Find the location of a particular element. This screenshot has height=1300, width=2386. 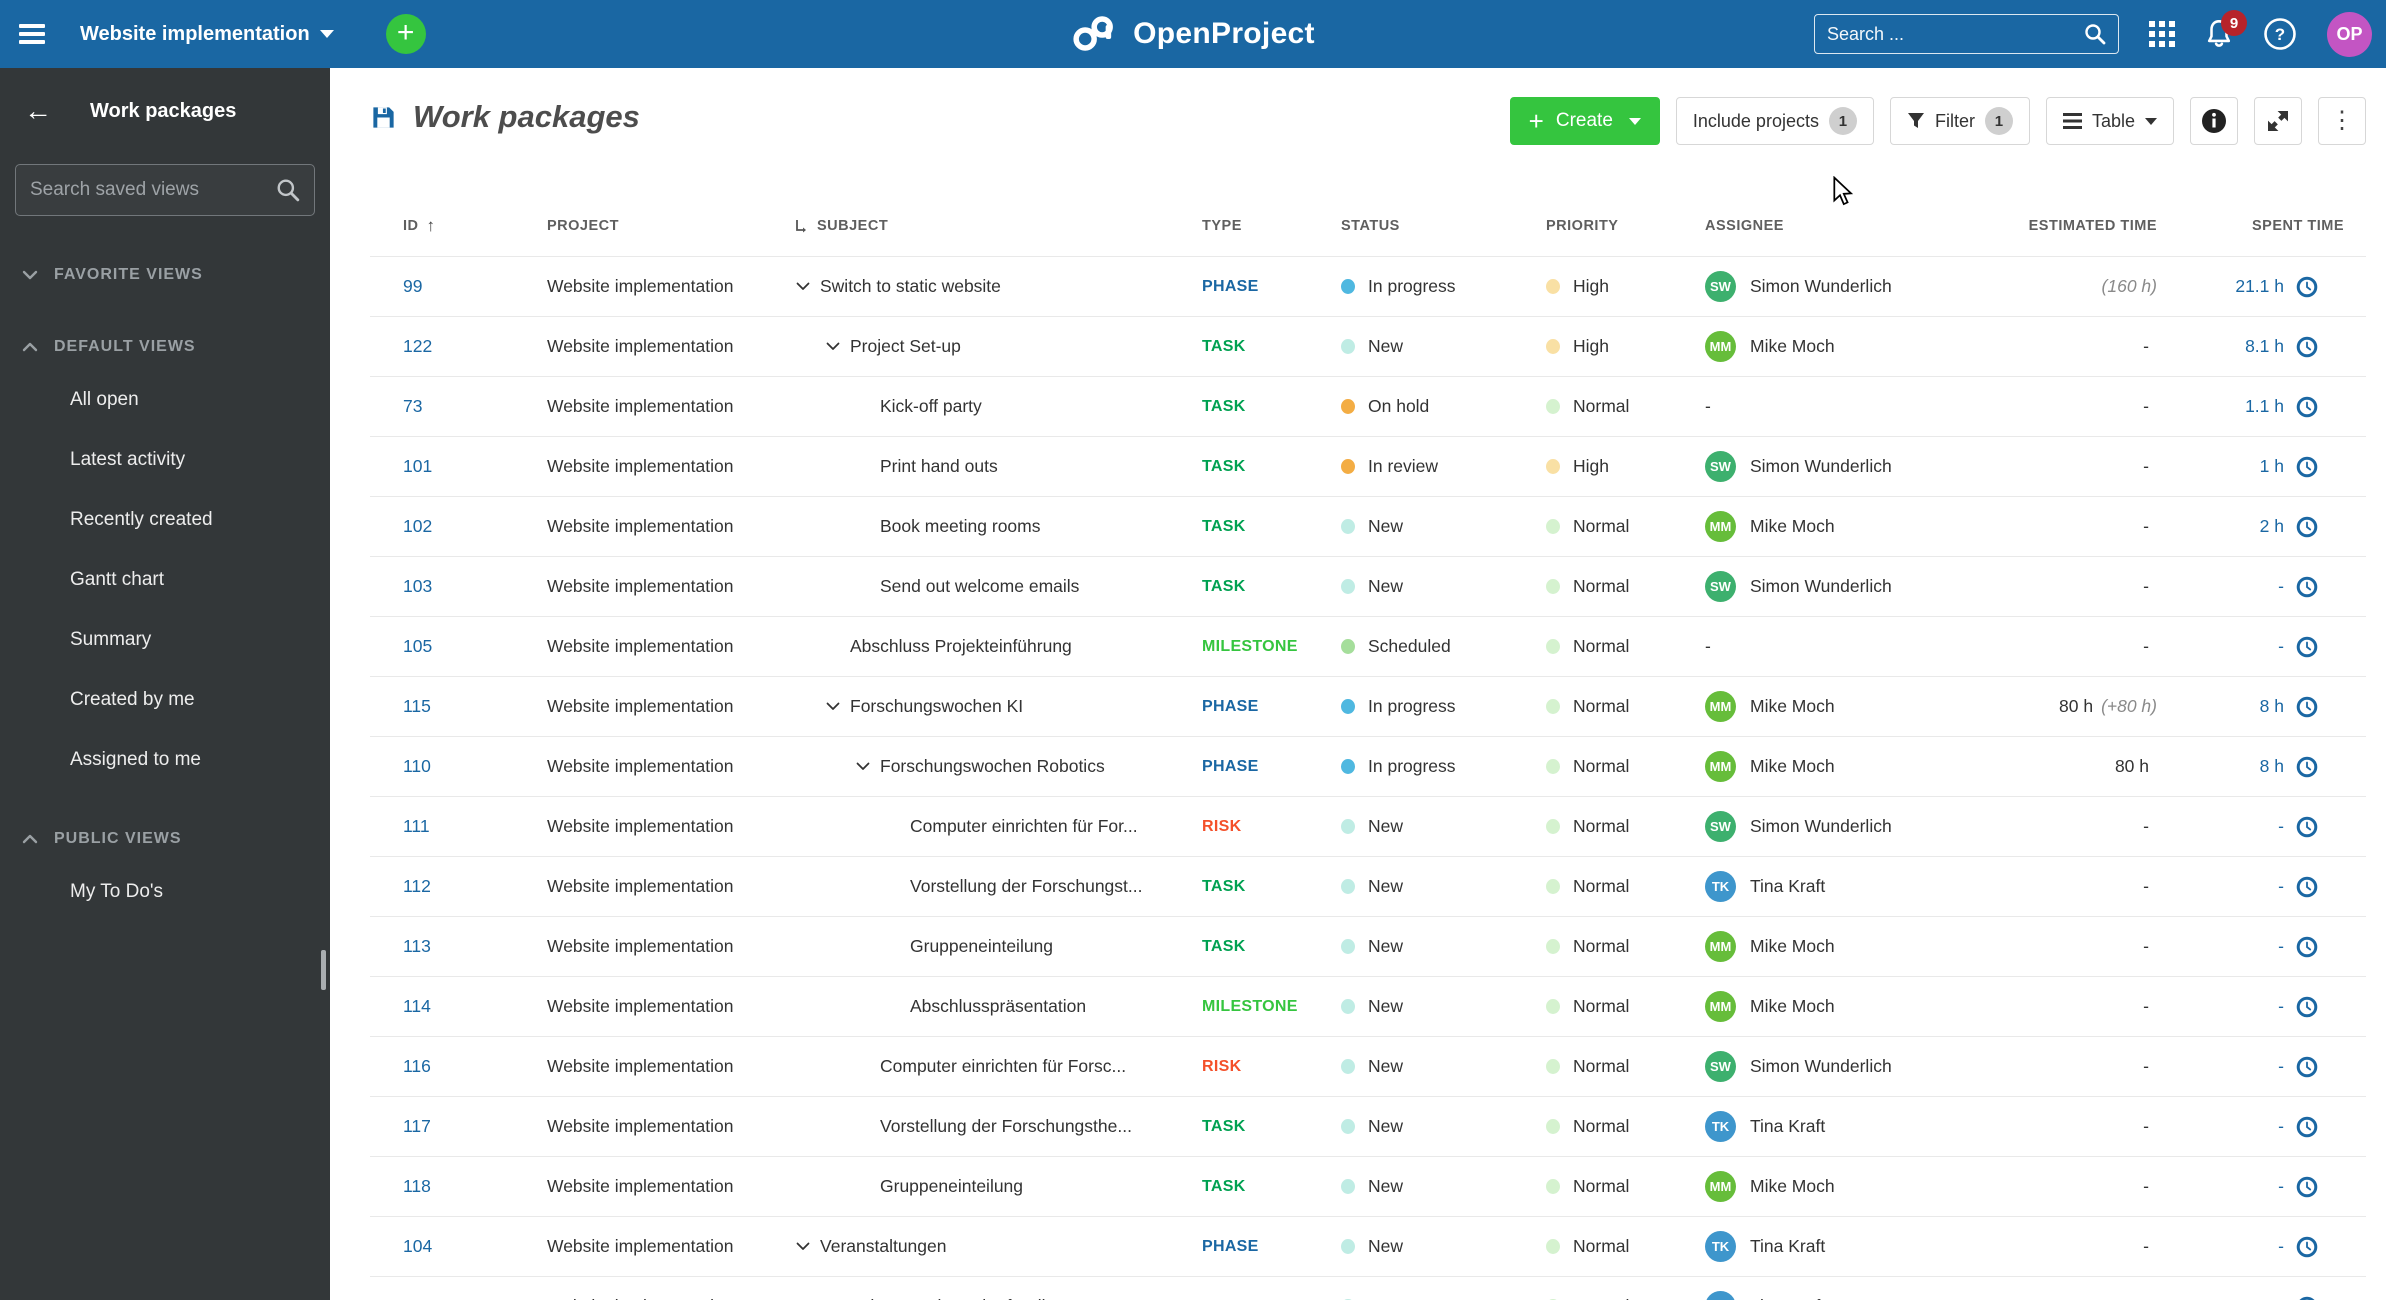

saved-views-search is located at coordinates (165, 190).